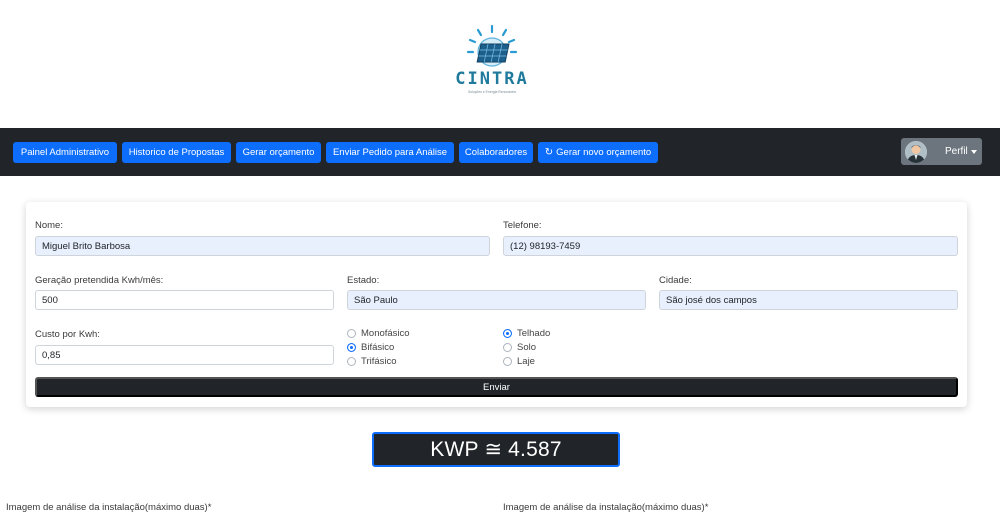 Image resolution: width=1000 pixels, height=519 pixels. What do you see at coordinates (604, 152) in the screenshot?
I see `nav-label: Gerar novo orçamento` at bounding box center [604, 152].